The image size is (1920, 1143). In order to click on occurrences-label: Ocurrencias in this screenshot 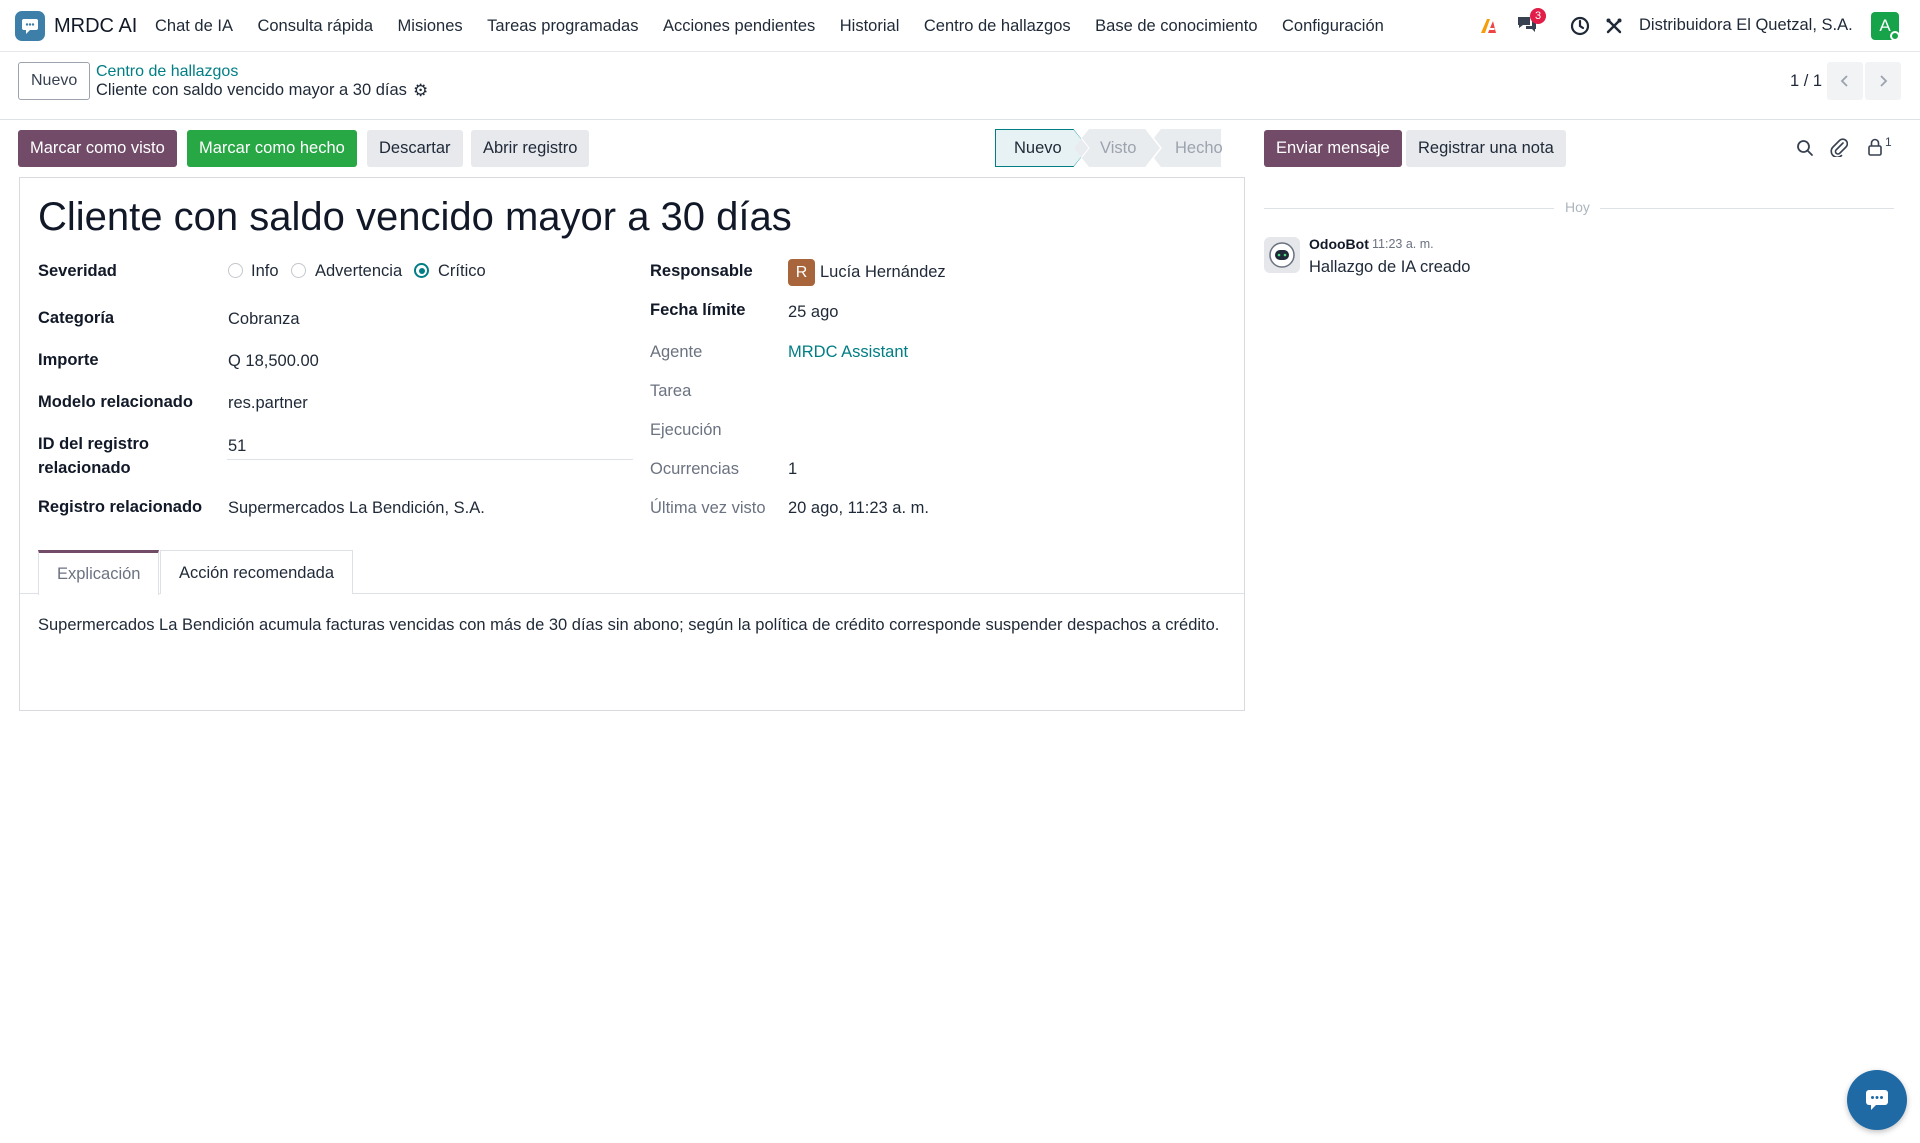, I will do `click(694, 469)`.